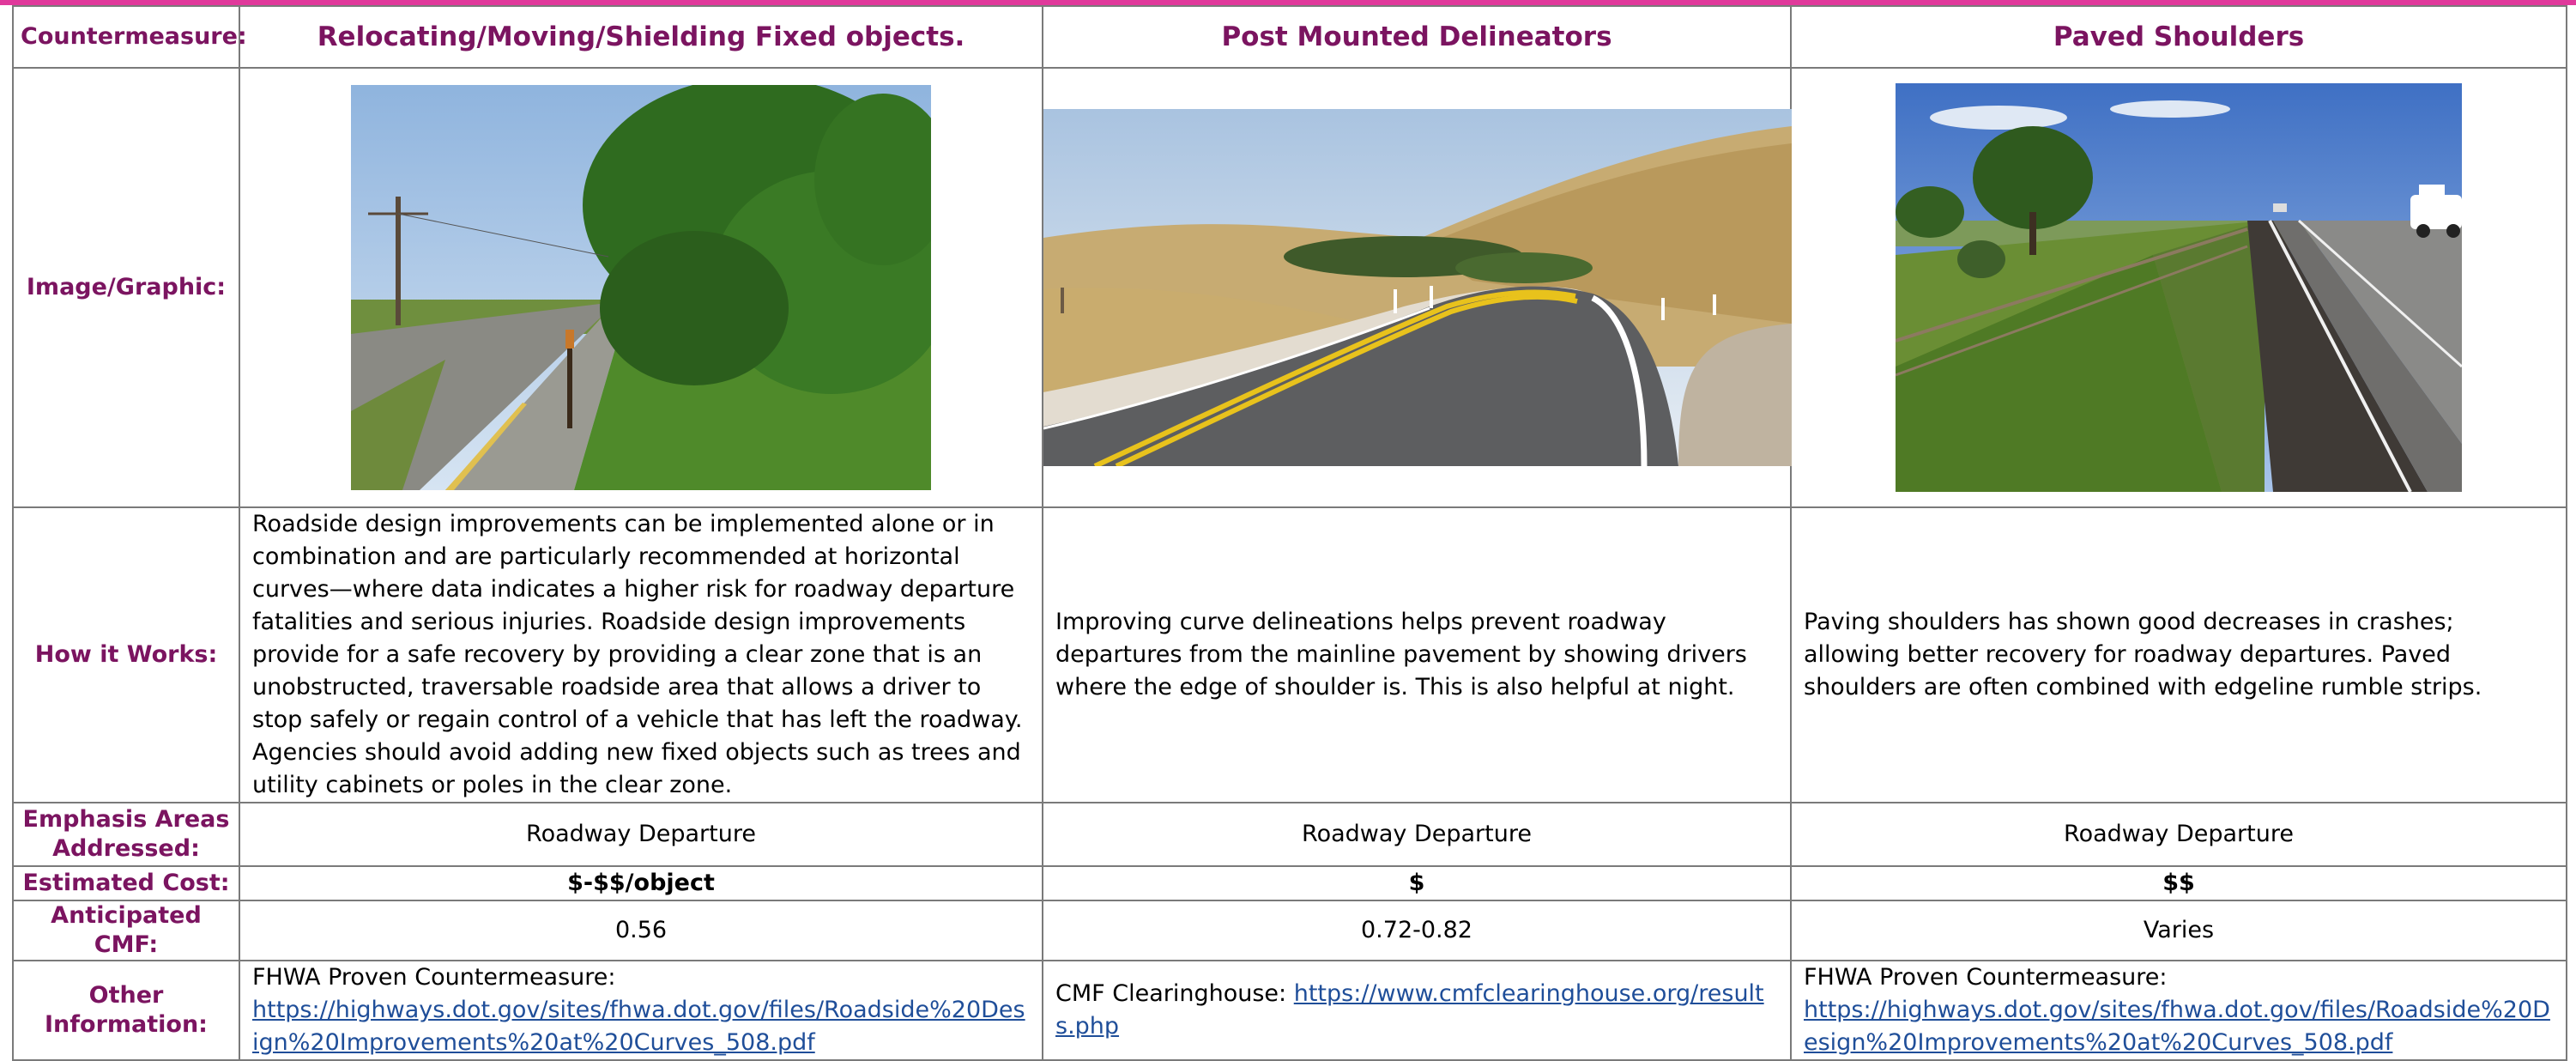 The height and width of the screenshot is (1061, 2576). What do you see at coordinates (1417, 883) in the screenshot?
I see `col2-cost: $` at bounding box center [1417, 883].